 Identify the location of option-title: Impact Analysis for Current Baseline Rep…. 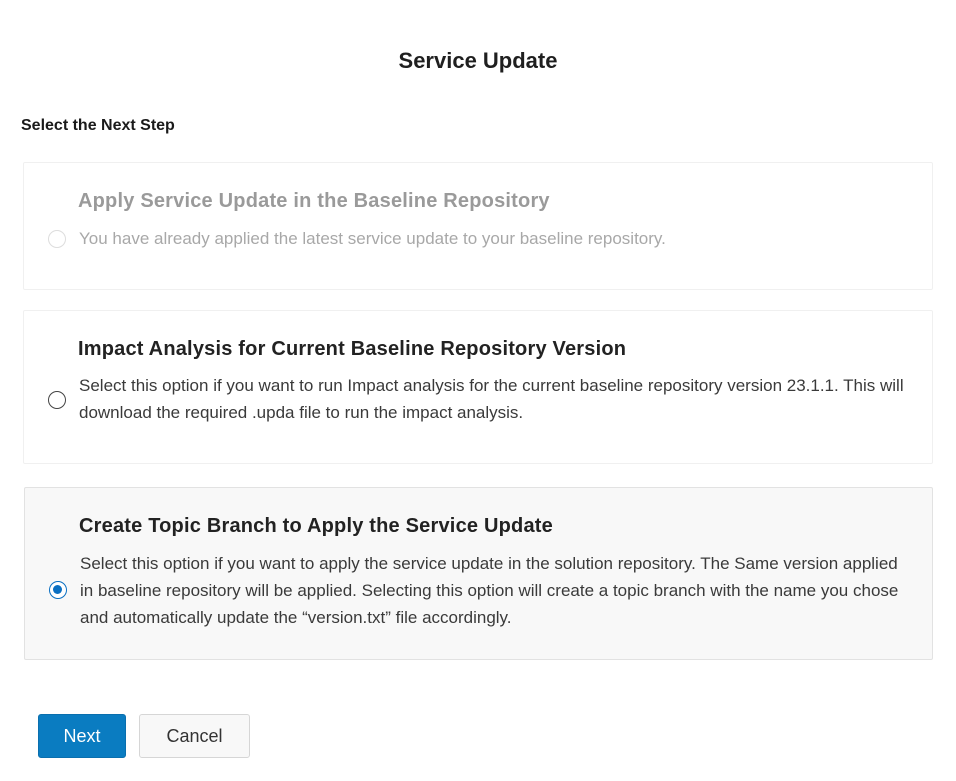
(352, 349).